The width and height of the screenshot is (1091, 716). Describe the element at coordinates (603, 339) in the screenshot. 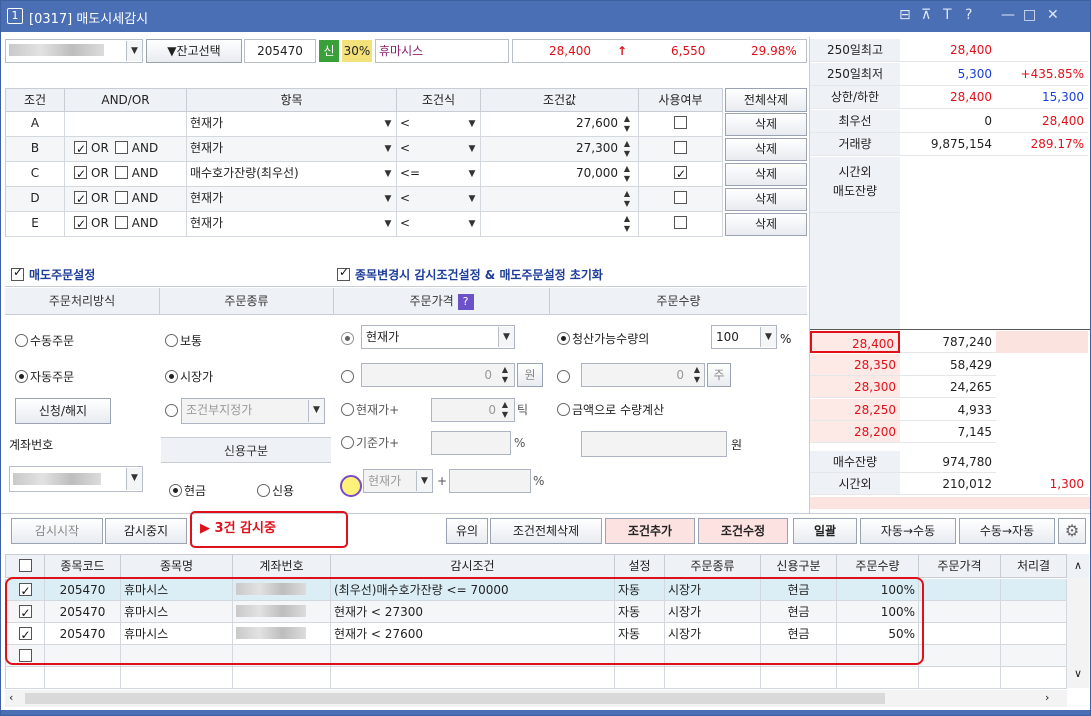

I see `liquid-qty-radio: 청산가능수량의` at that location.